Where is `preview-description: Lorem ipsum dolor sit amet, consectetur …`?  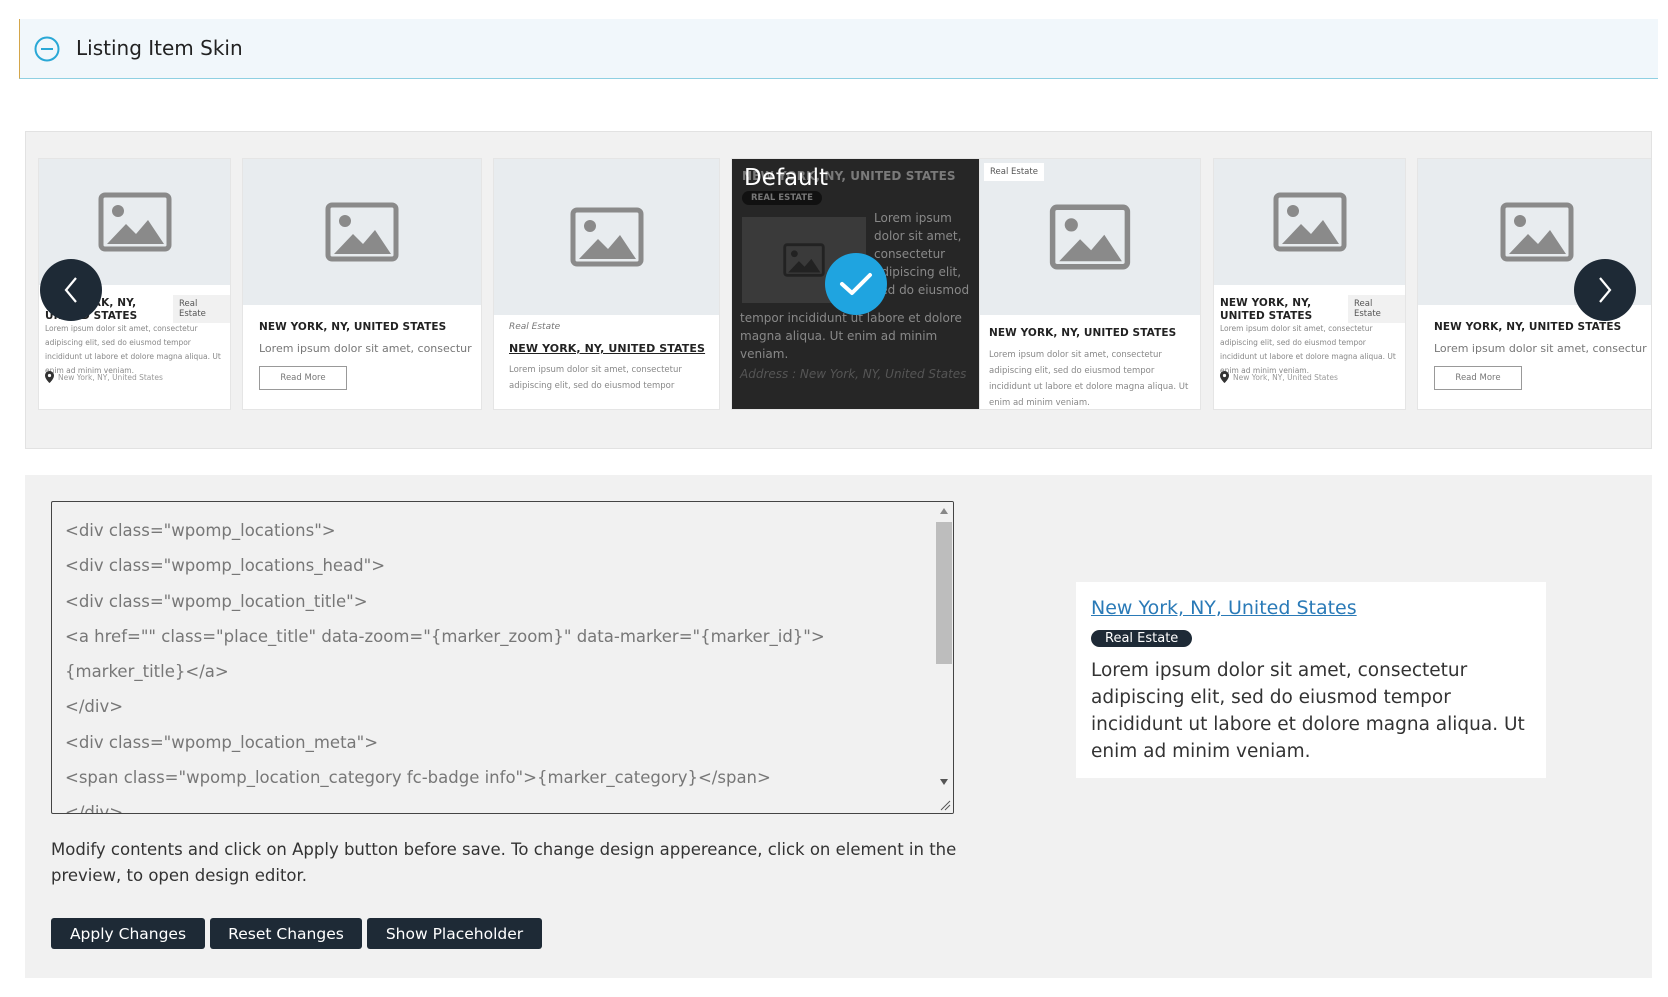 preview-description: Lorem ipsum dolor sit amet, consectetur … is located at coordinates (1311, 711).